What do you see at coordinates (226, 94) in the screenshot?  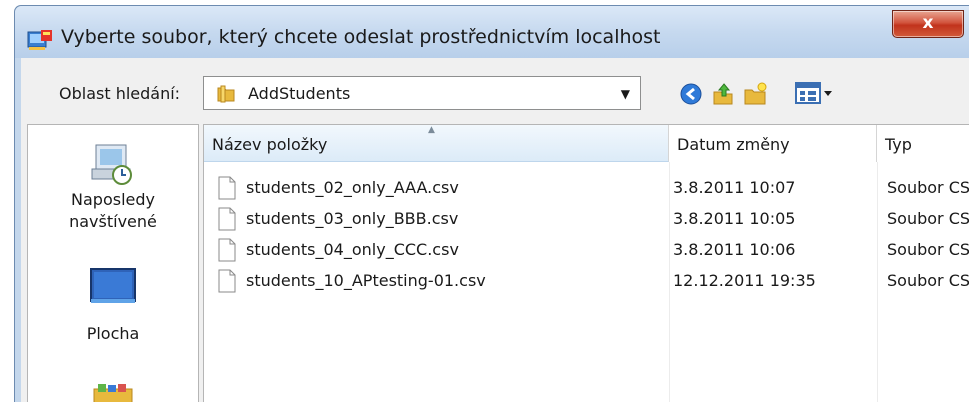 I see `folder-icon` at bounding box center [226, 94].